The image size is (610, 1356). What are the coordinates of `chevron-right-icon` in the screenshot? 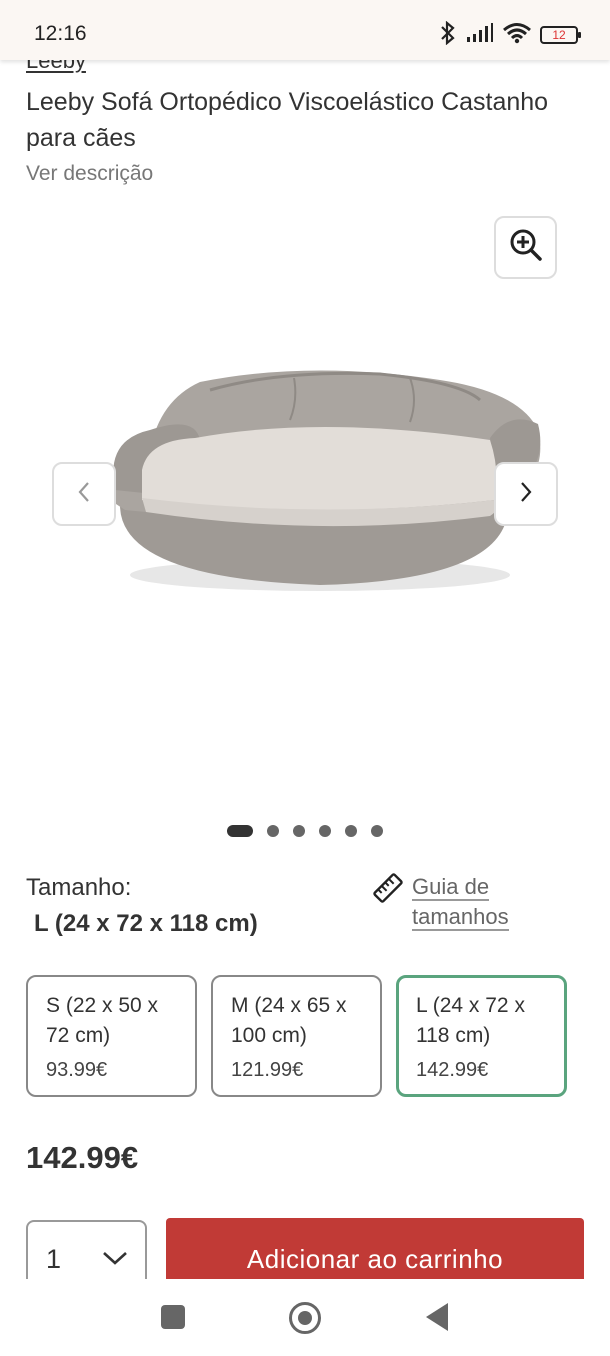 It's located at (526, 494).